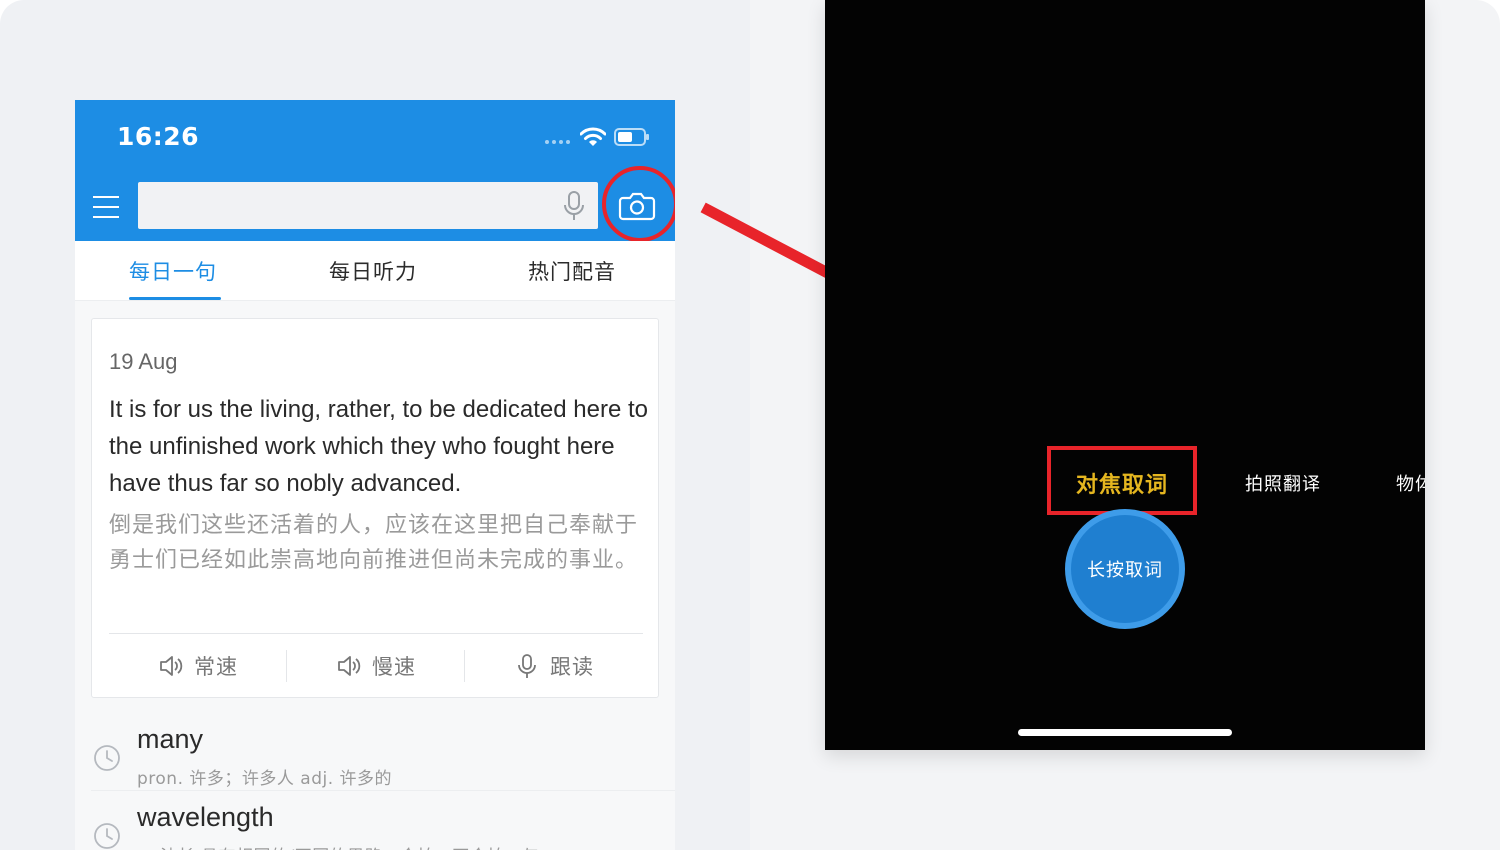 The width and height of the screenshot is (1500, 850). What do you see at coordinates (383, 760) in the screenshot?
I see `history-item: many pron. 许多；许多人 adj. 许多的` at bounding box center [383, 760].